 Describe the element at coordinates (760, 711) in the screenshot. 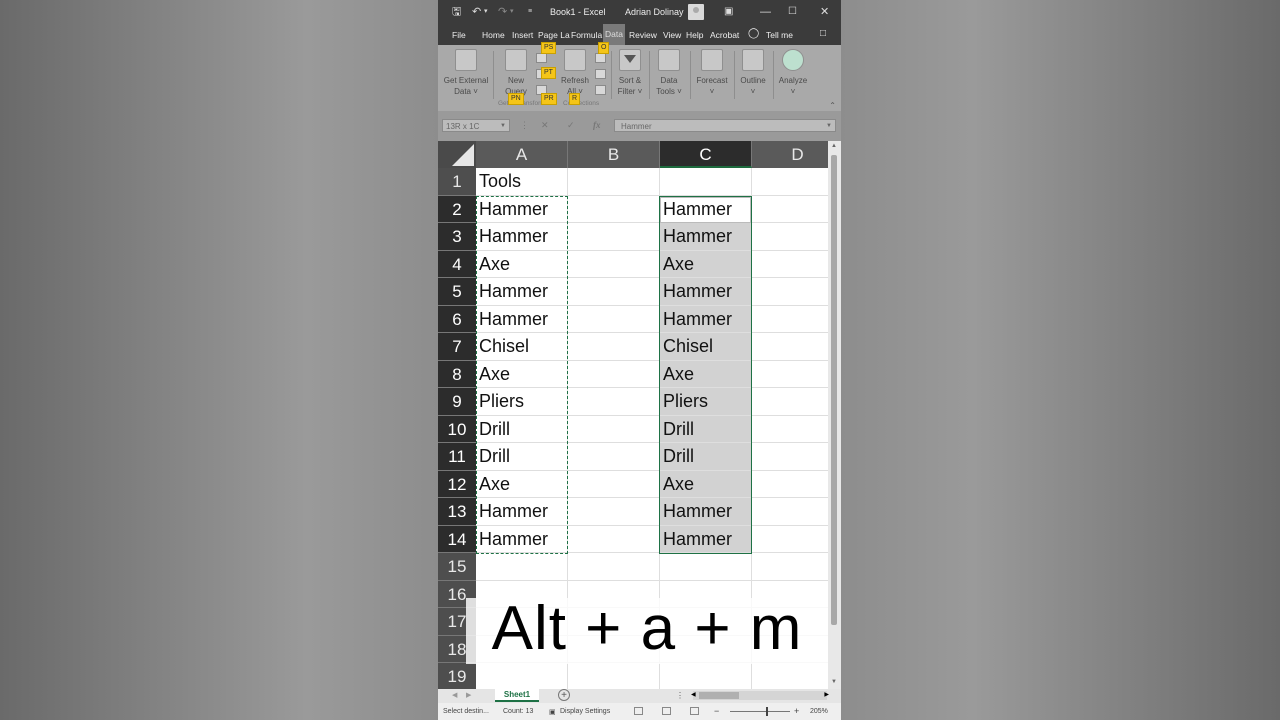

I see `zoom-slider` at that location.